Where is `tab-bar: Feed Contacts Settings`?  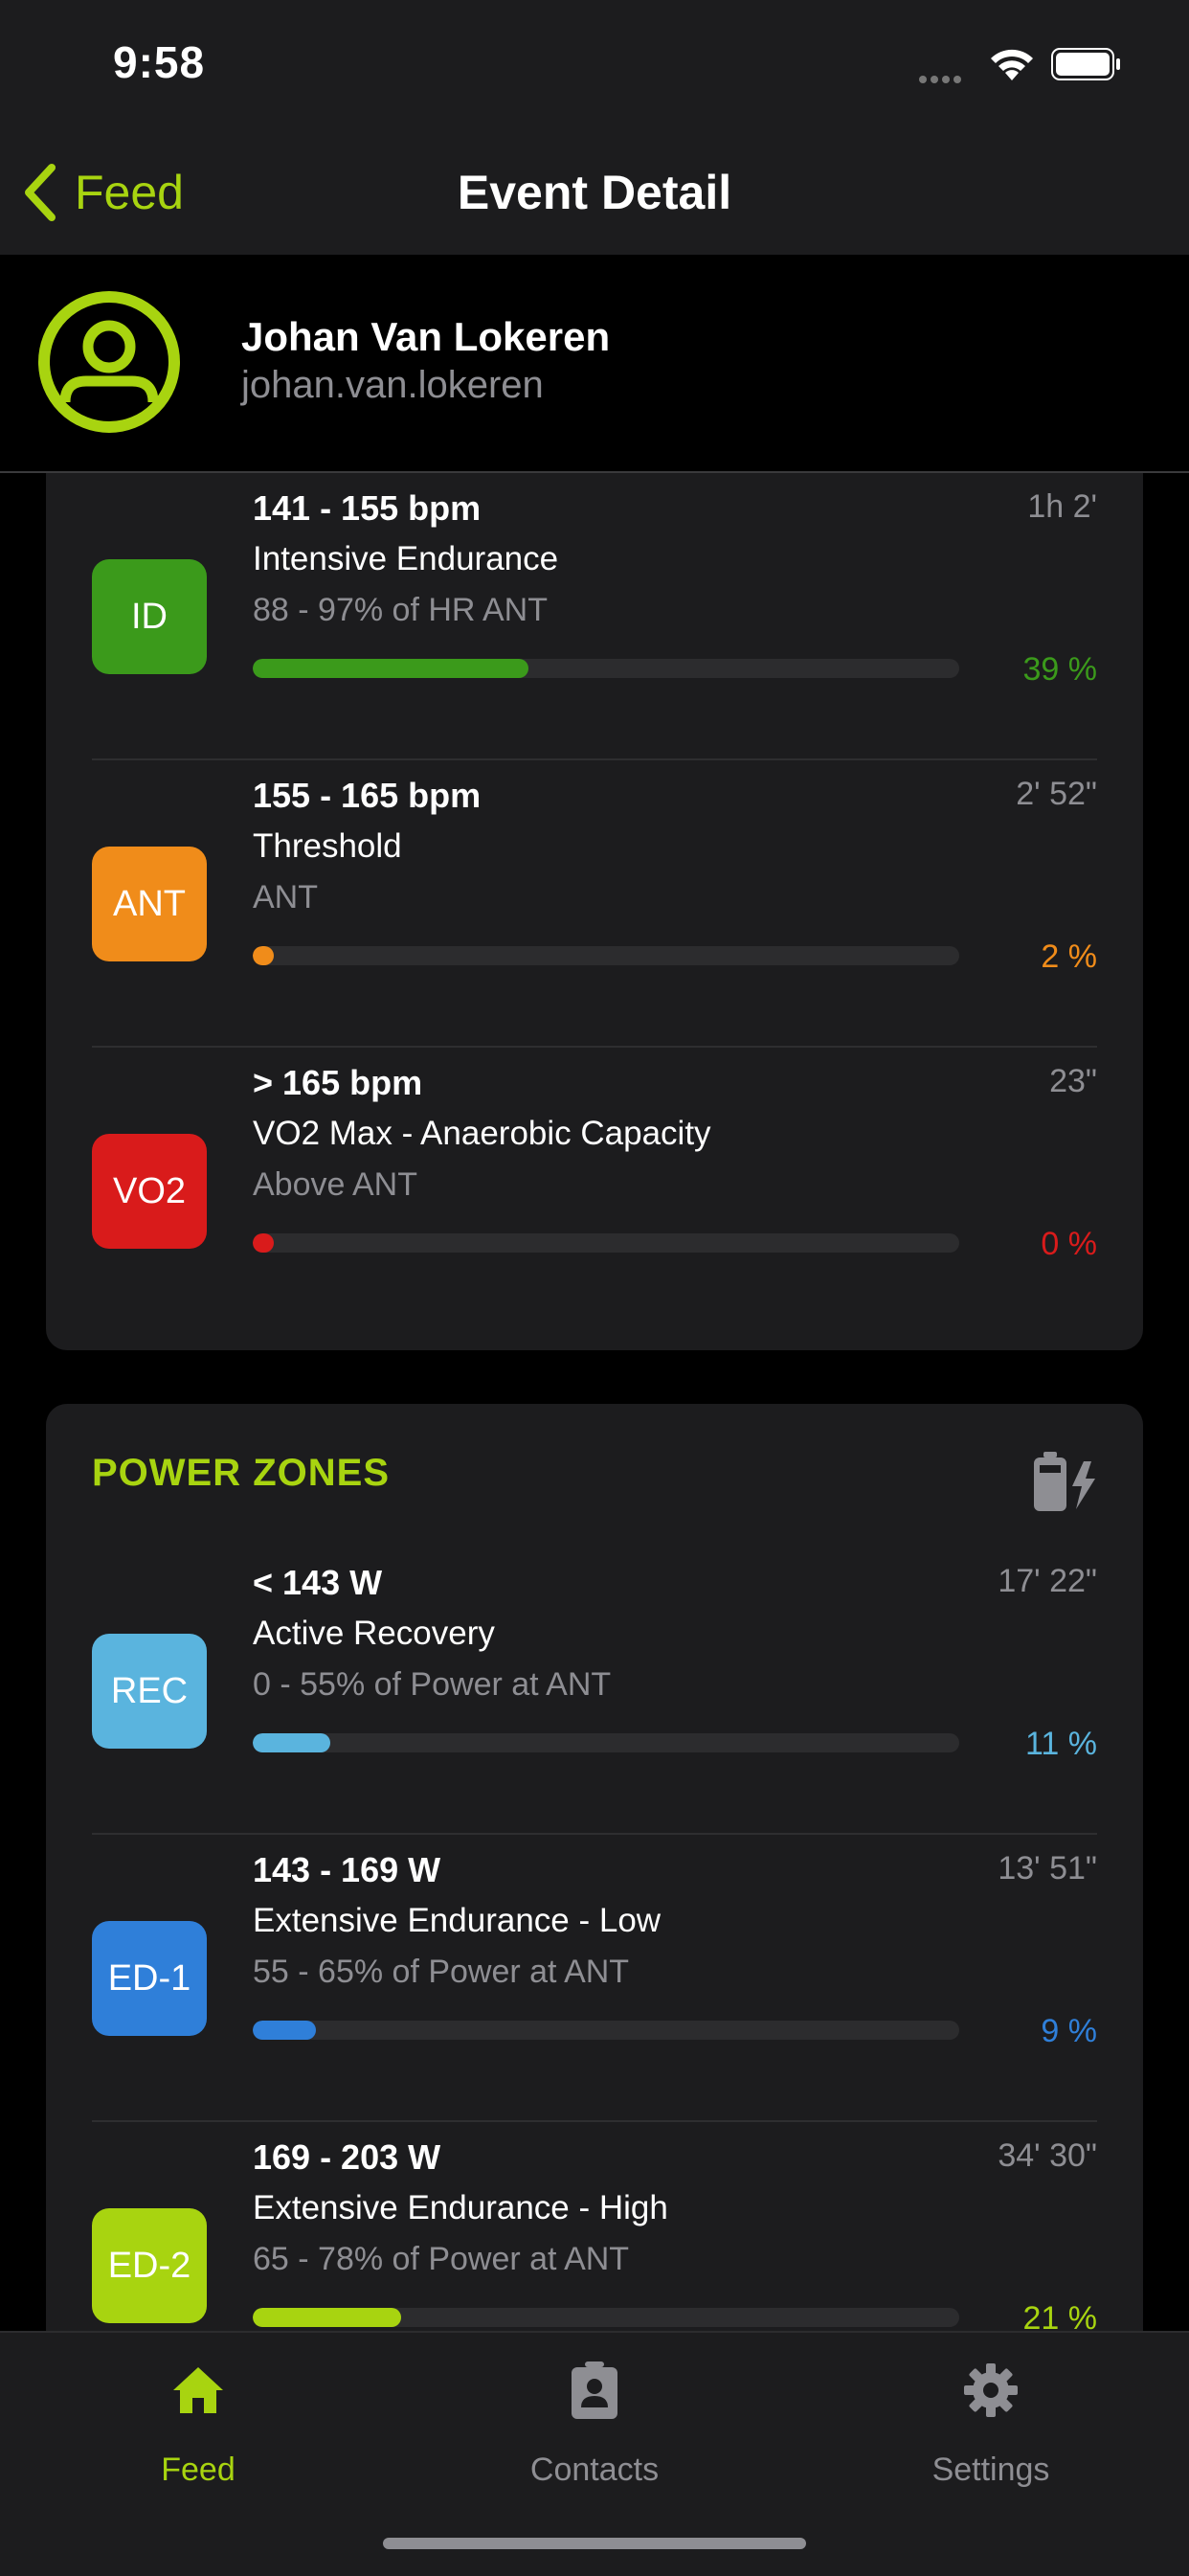
tab-bar: Feed Contacts Settings is located at coordinates (594, 2453).